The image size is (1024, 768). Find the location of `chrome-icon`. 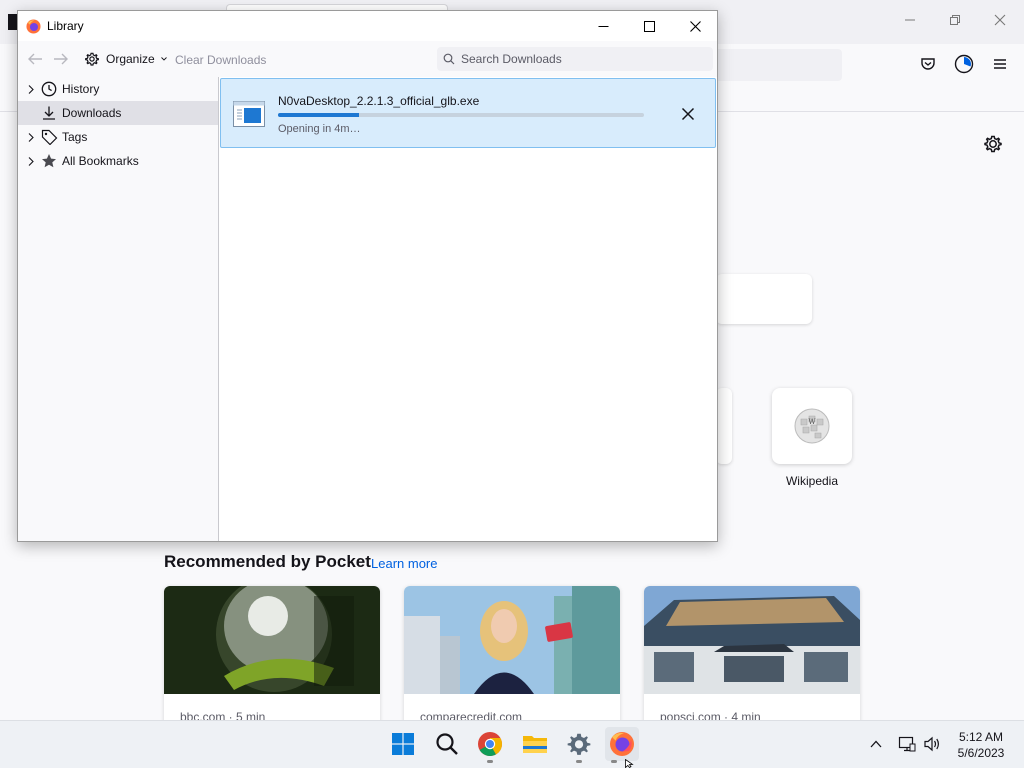

chrome-icon is located at coordinates (490, 744).